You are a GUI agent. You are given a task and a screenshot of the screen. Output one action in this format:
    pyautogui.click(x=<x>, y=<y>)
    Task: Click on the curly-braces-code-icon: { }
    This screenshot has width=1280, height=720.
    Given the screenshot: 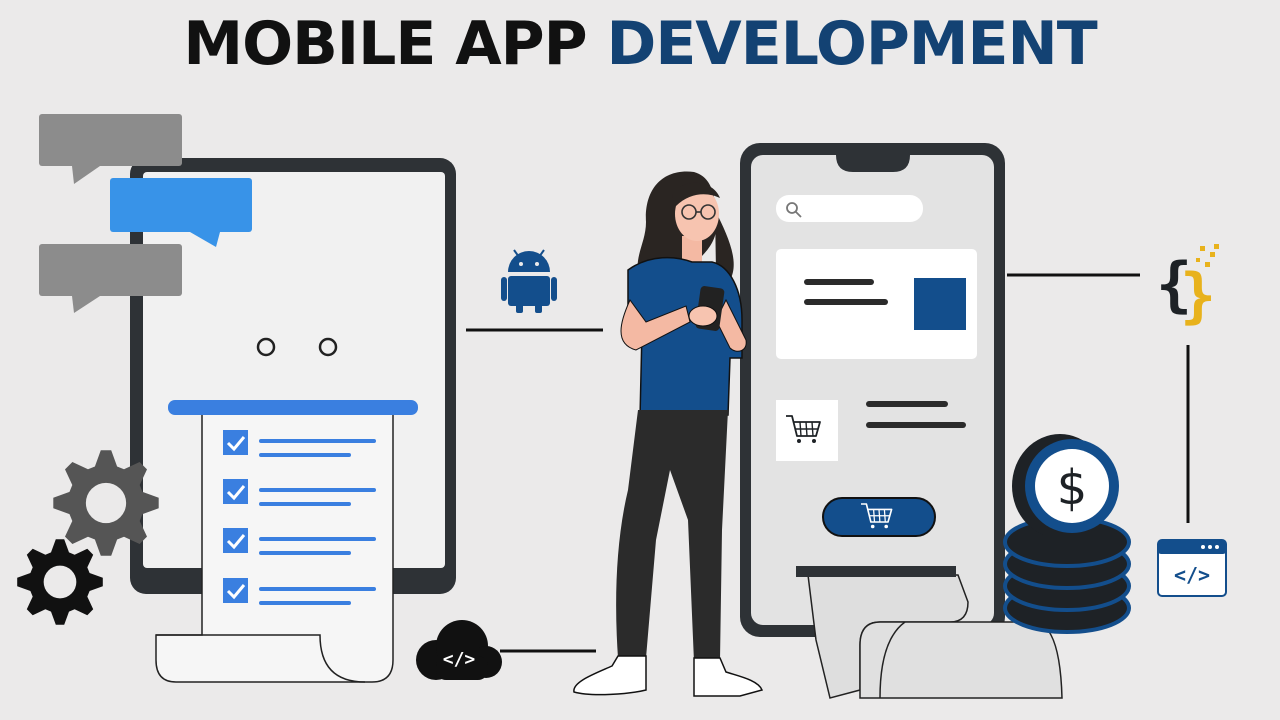 What is the action you would take?
    pyautogui.click(x=1187, y=287)
    